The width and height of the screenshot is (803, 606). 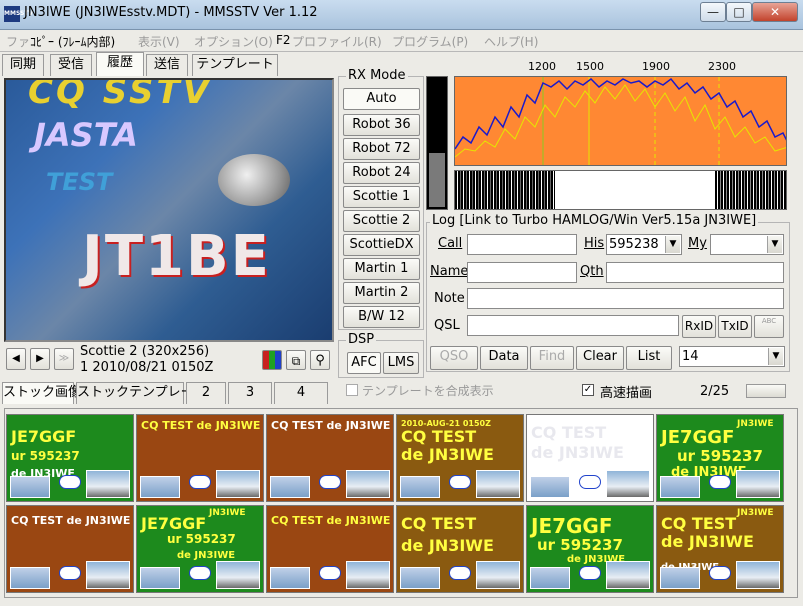 What do you see at coordinates (460, 458) in the screenshot?
I see `thumbnail-4: 2010-AUG-21 0150Z CQ TEST de JN3IWE` at bounding box center [460, 458].